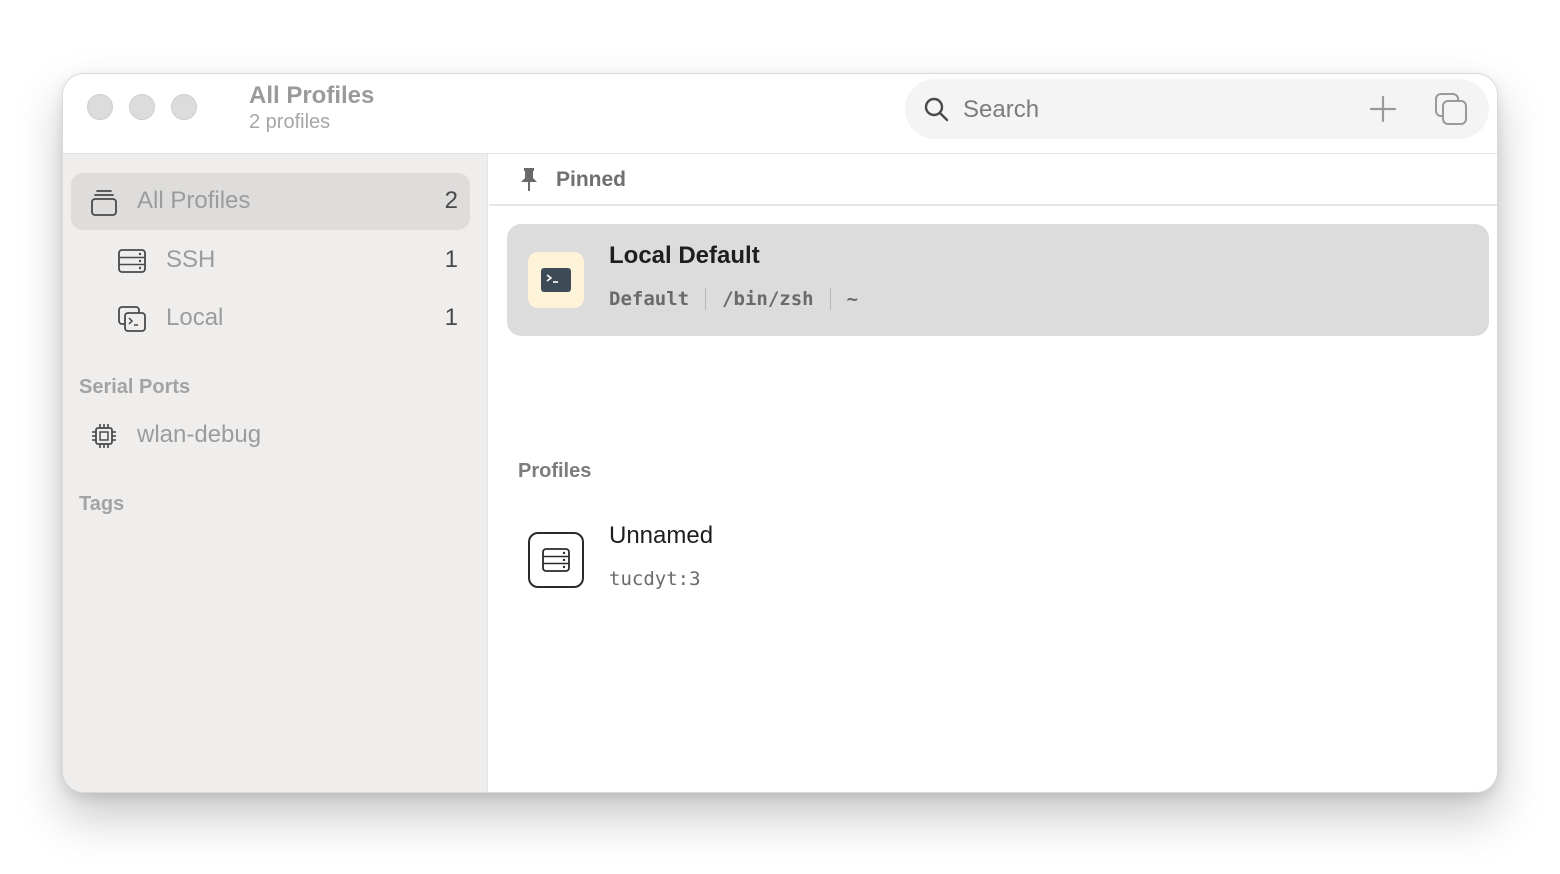 This screenshot has width=1560, height=874. I want to click on sidebar-item-count: 2, so click(451, 200).